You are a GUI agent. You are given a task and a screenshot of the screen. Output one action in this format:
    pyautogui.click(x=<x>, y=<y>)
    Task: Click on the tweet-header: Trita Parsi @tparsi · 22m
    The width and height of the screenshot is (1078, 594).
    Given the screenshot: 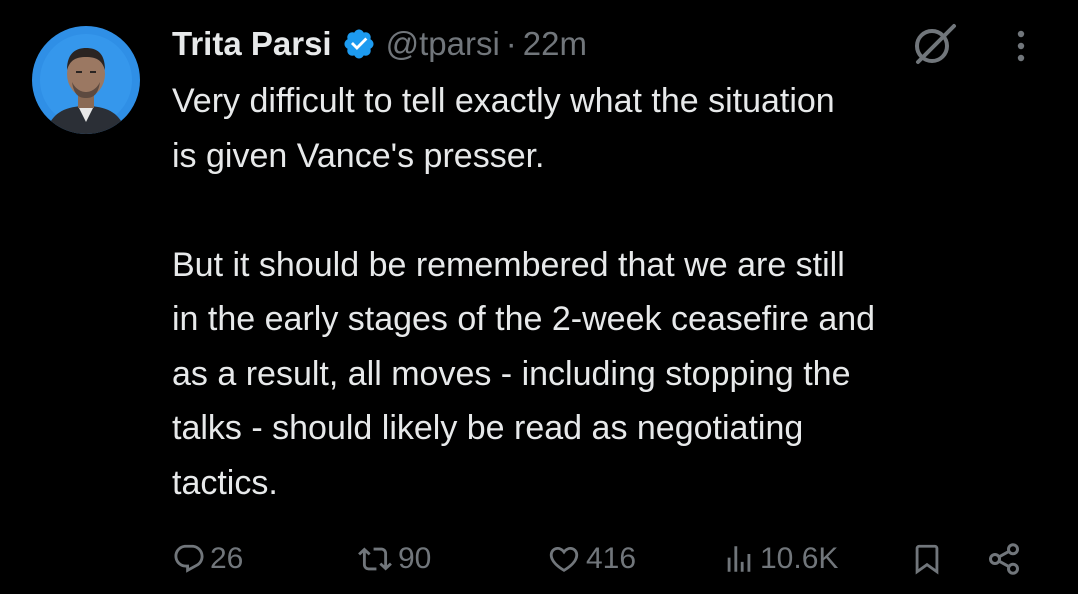 What is the action you would take?
    pyautogui.click(x=379, y=44)
    